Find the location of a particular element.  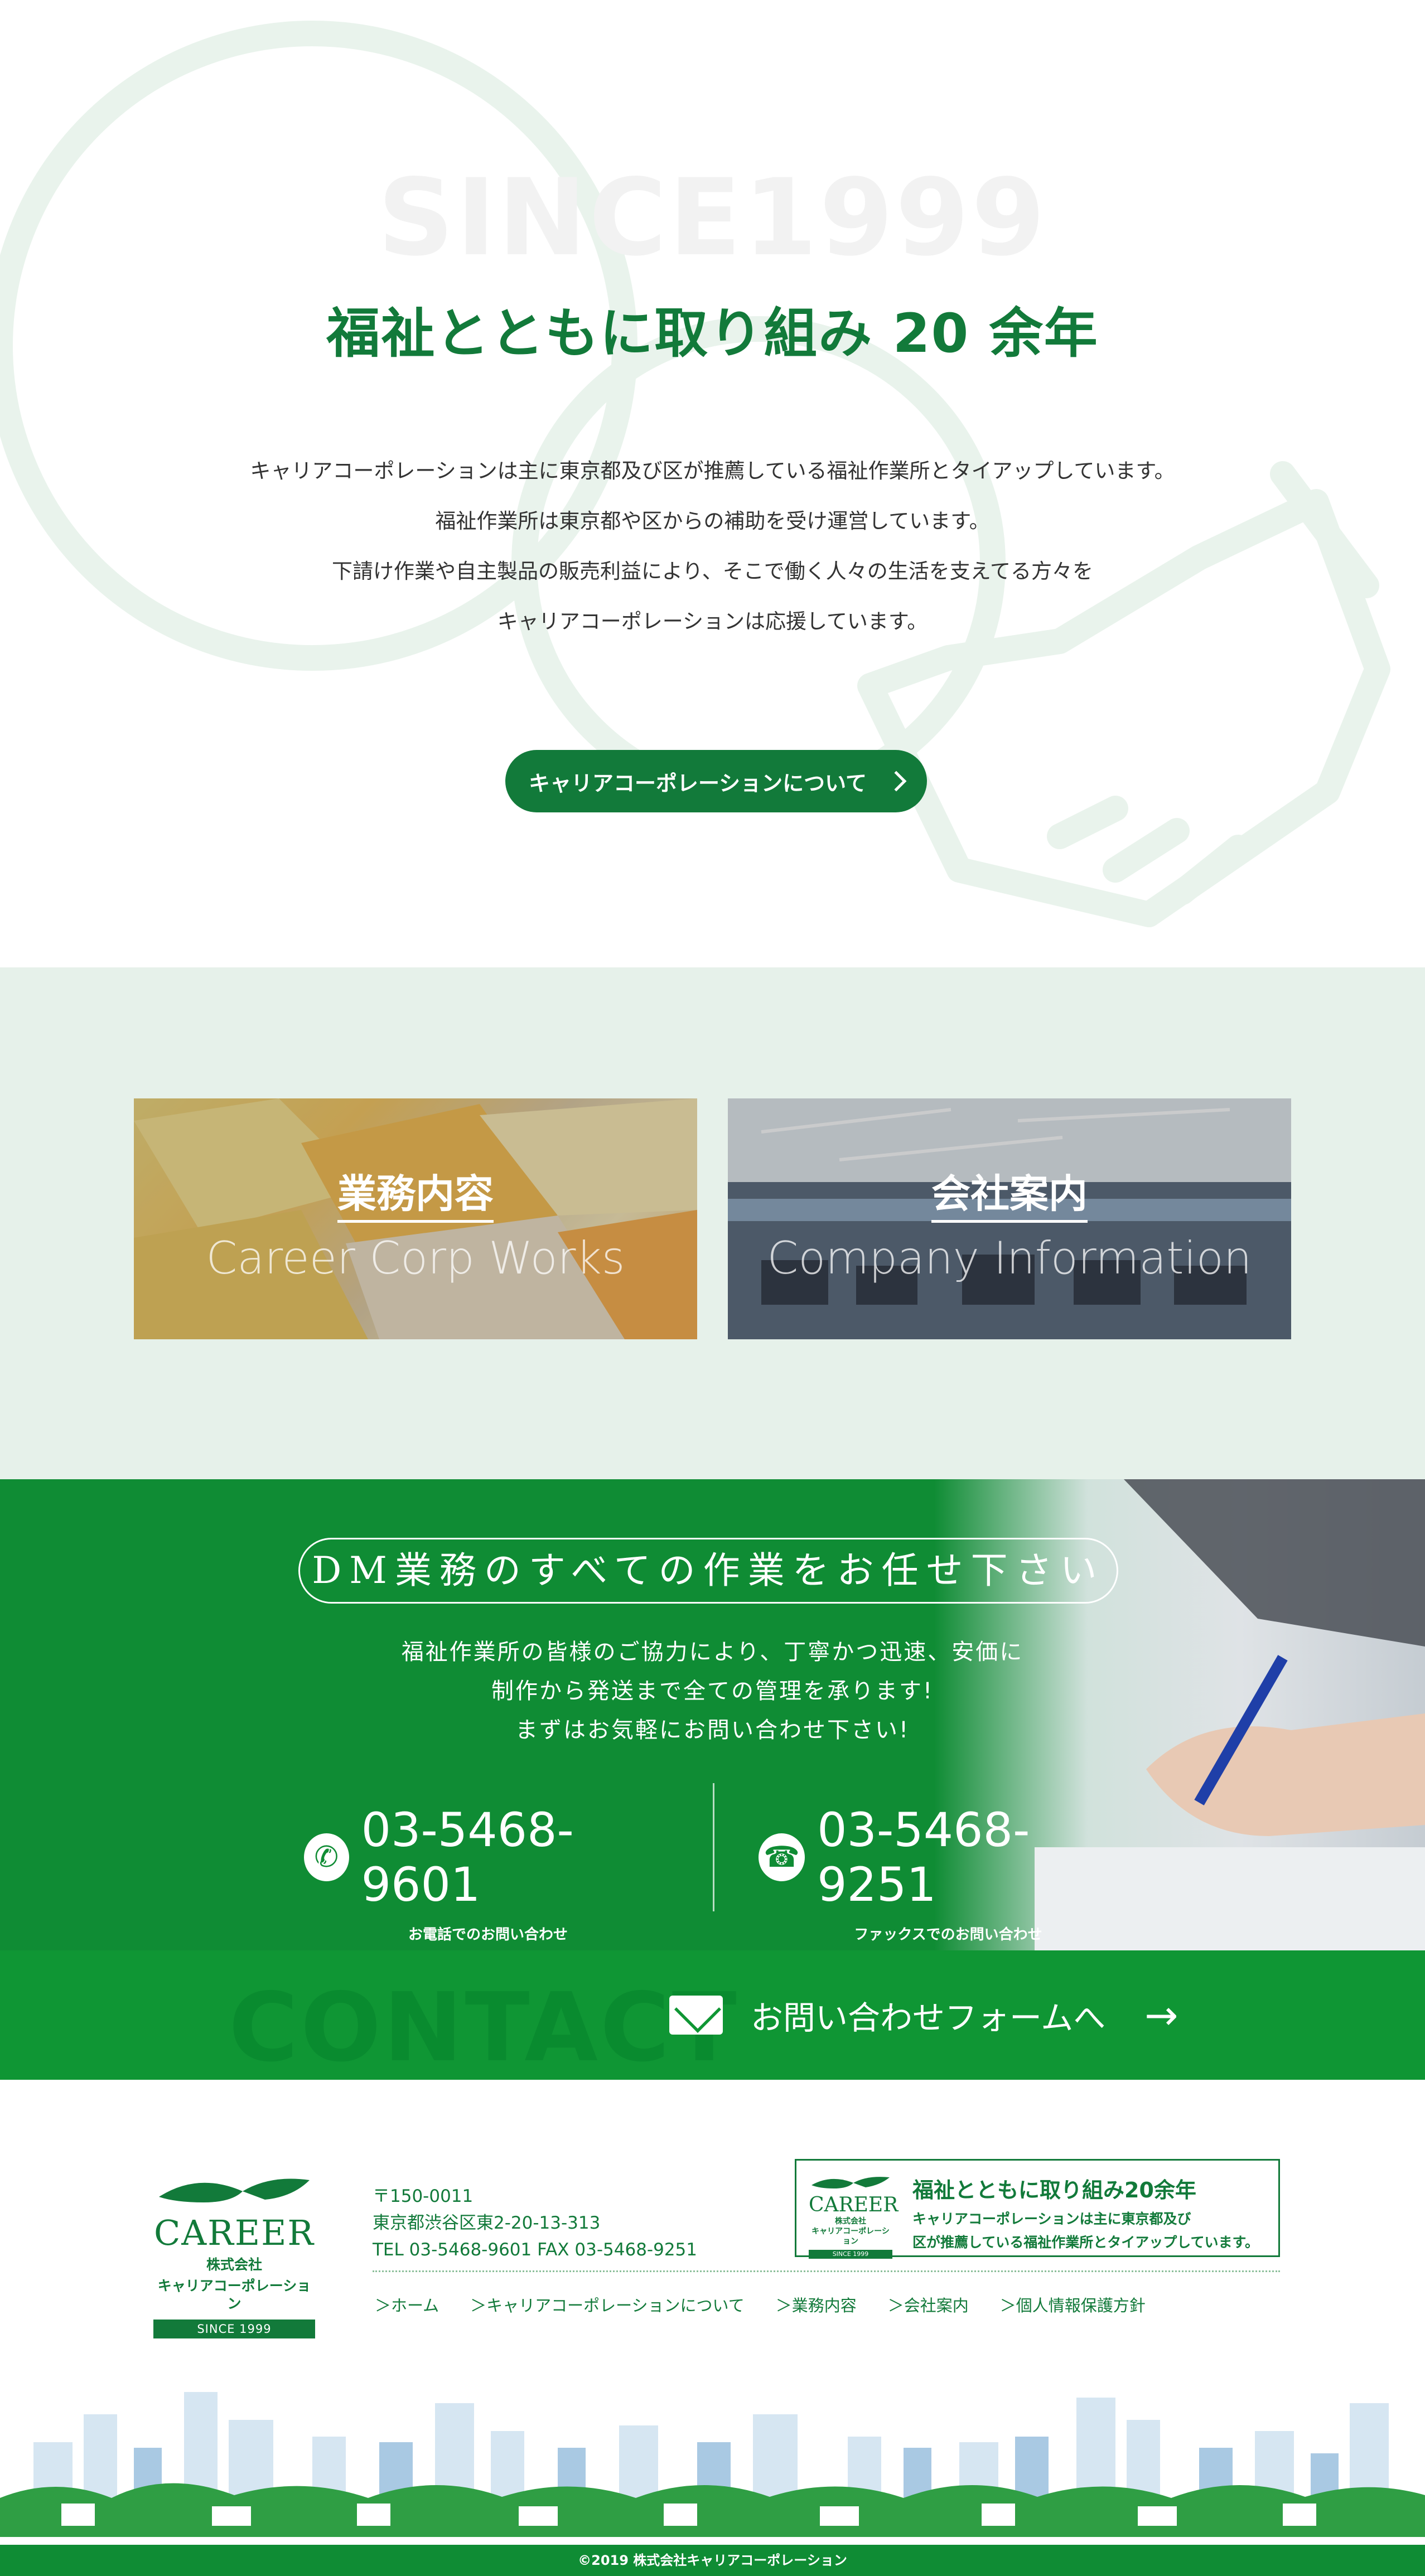

logo-wordmark: CAREER is located at coordinates (234, 2233).